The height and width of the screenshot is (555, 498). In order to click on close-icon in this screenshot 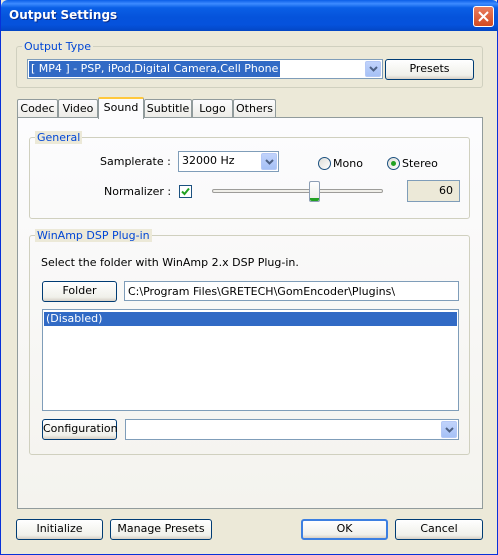, I will do `click(483, 16)`.